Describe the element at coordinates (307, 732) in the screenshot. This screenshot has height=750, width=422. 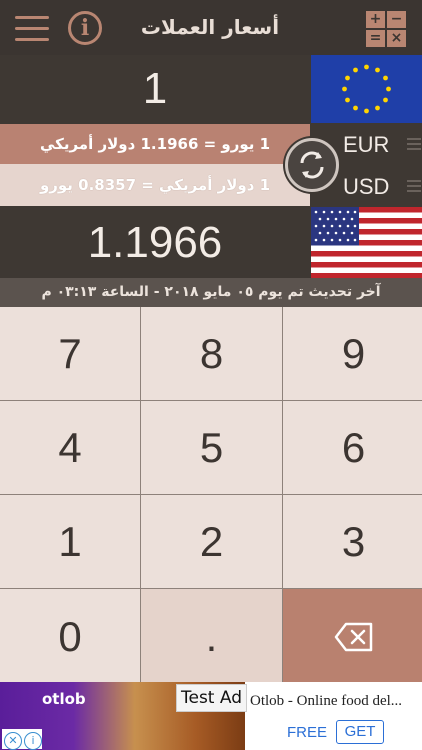
I see `ad-price: FREE` at that location.